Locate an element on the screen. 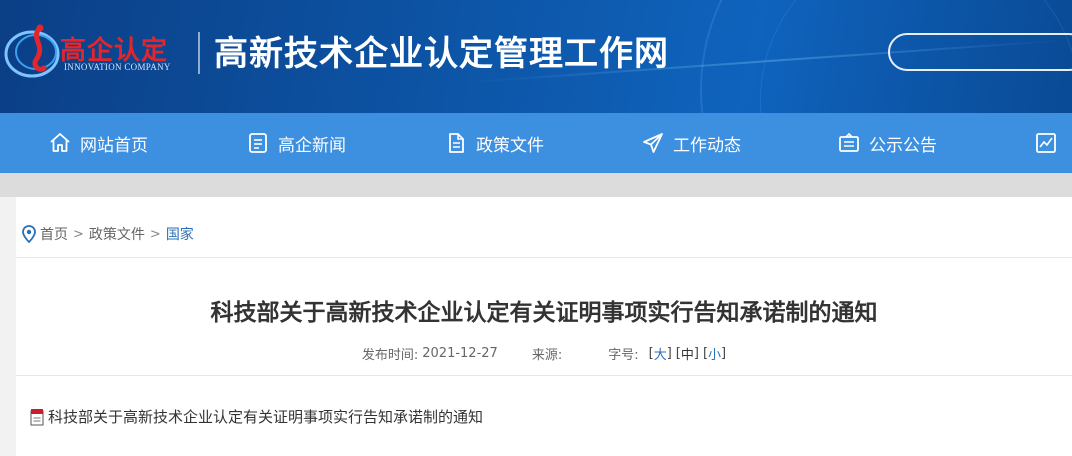 The image size is (1072, 456). nav-item-label: 公示公告 is located at coordinates (903, 145).